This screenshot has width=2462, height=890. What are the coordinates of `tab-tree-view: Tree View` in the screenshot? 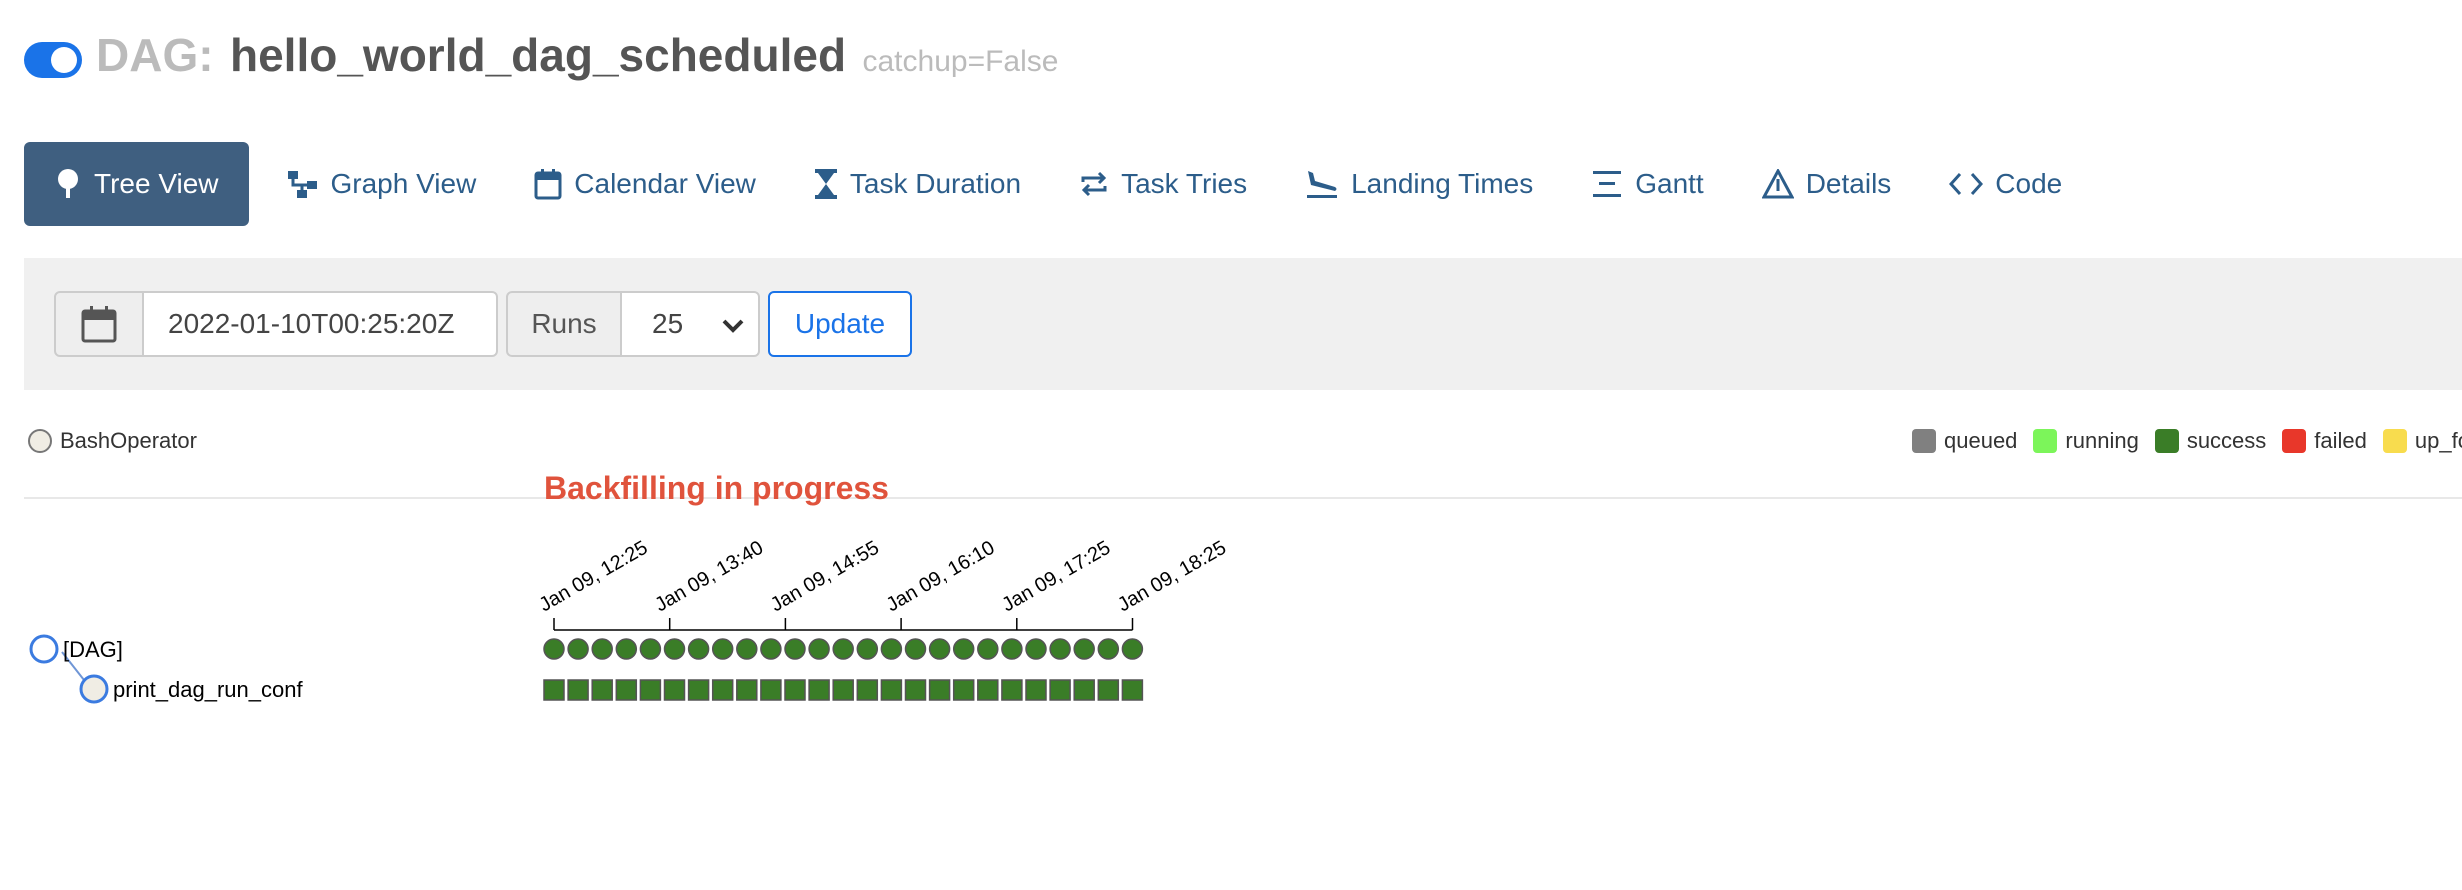 It's located at (136, 184).